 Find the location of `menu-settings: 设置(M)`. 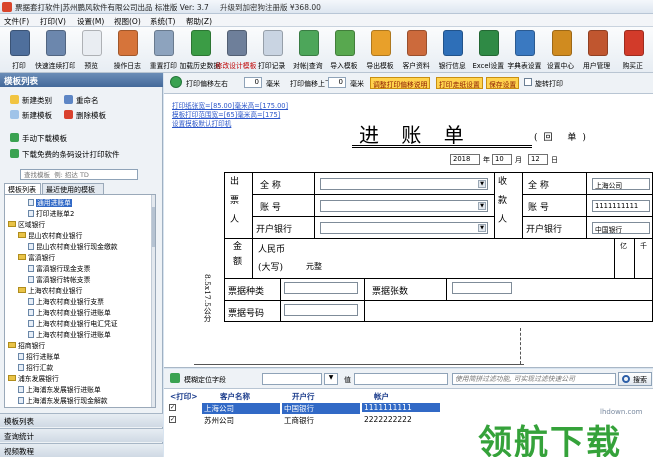

menu-settings: 设置(M) is located at coordinates (90, 21).